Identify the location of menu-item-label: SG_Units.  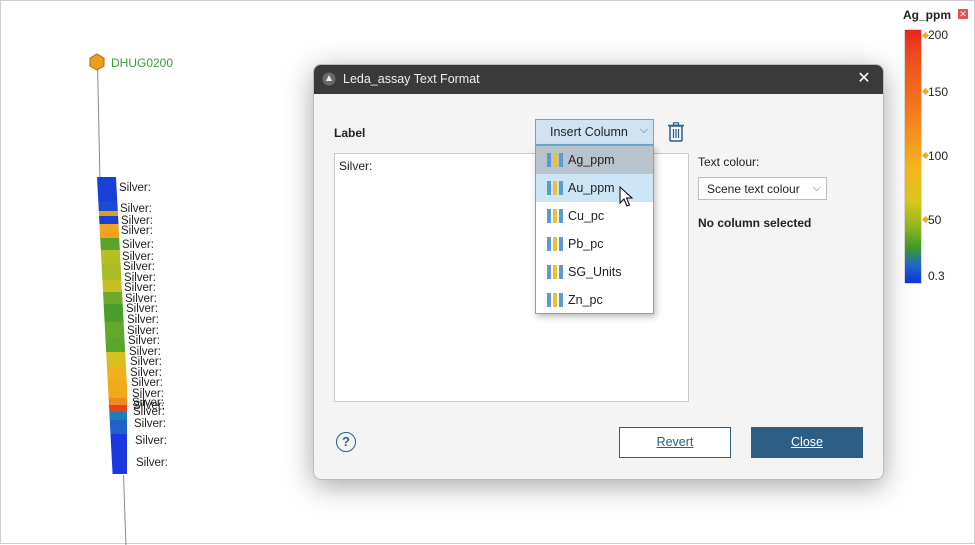
(595, 272).